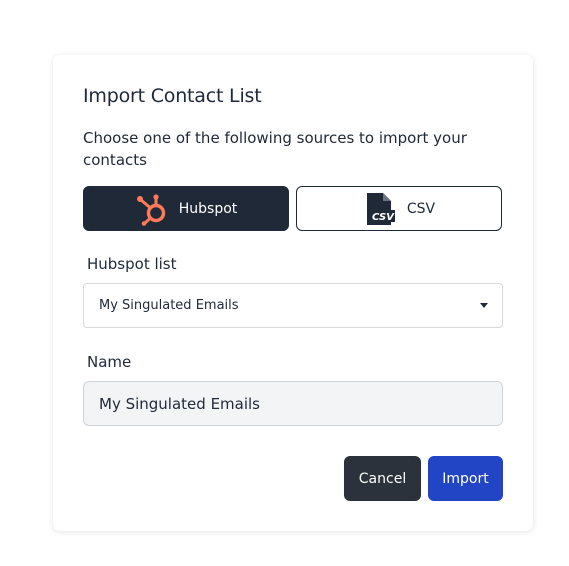  What do you see at coordinates (382, 478) in the screenshot?
I see `cancel-button: Cancel` at bounding box center [382, 478].